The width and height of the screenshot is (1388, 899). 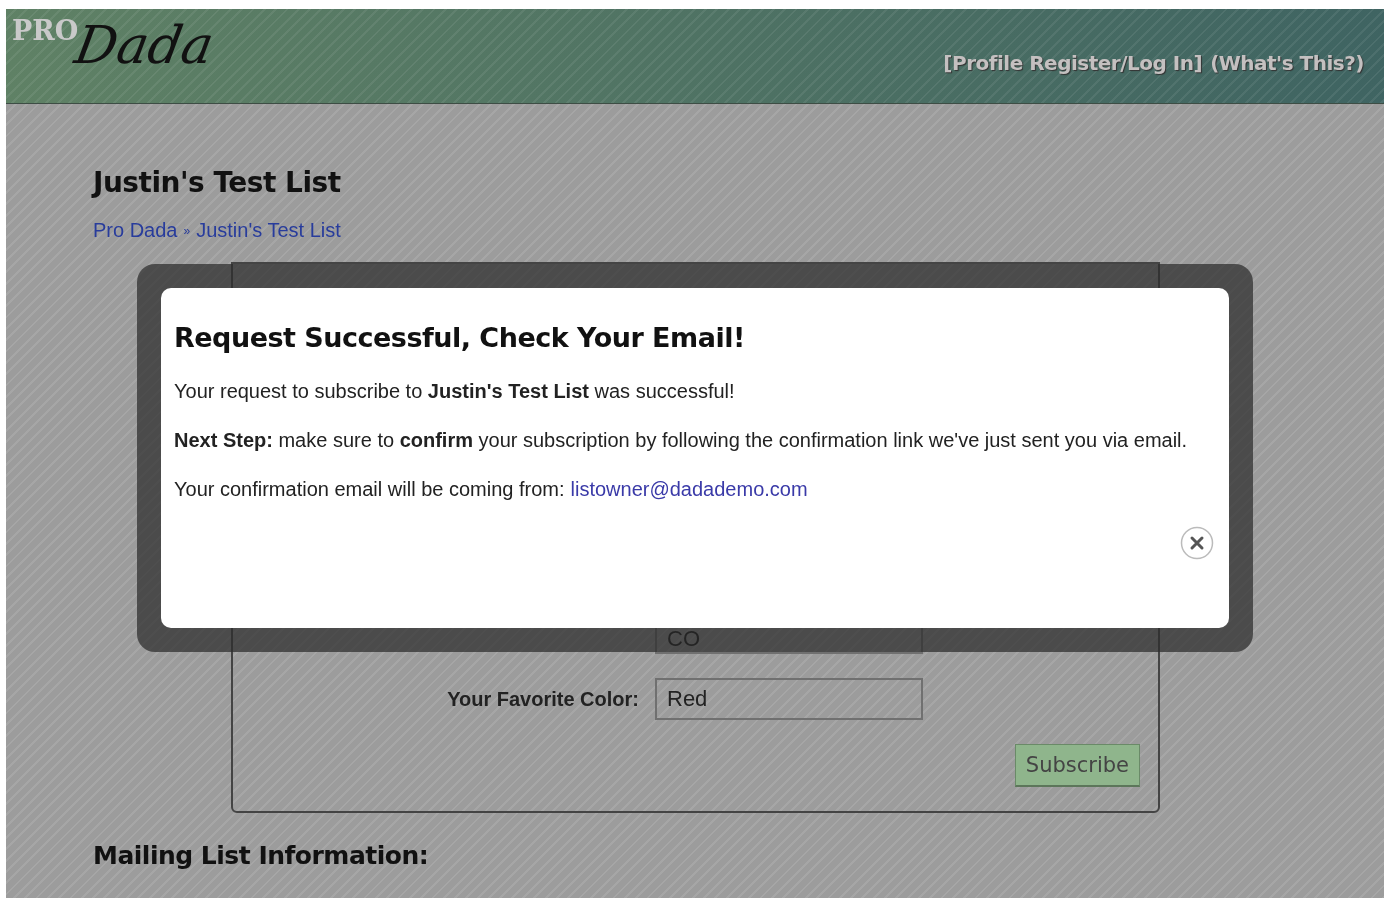 What do you see at coordinates (543, 698) in the screenshot?
I see `field-label: Your Favorite Color:` at bounding box center [543, 698].